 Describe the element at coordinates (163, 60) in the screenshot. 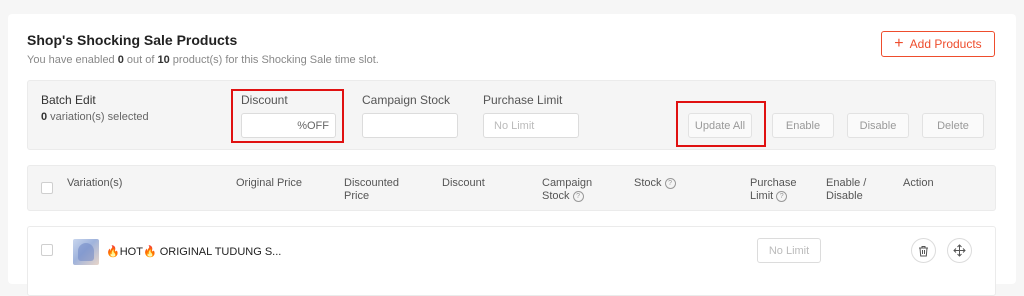

I see `total-count: 10` at that location.